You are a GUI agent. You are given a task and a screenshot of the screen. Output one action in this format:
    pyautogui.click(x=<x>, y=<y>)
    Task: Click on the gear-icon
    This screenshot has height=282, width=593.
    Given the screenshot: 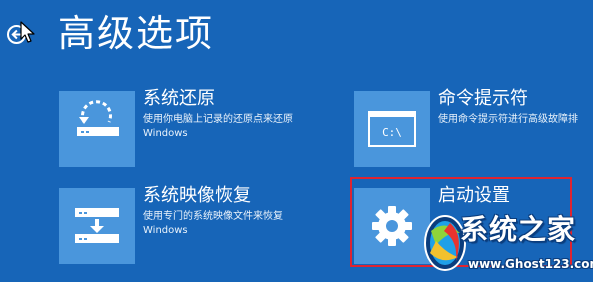 What is the action you would take?
    pyautogui.click(x=392, y=226)
    